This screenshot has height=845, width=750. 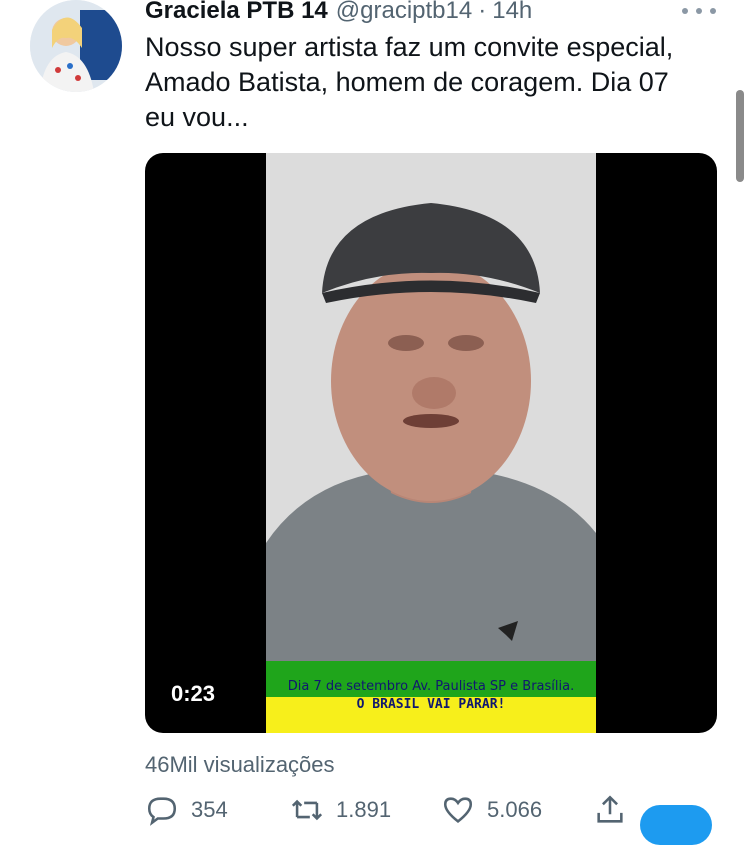 What do you see at coordinates (515, 809) in the screenshot?
I see `like-count: 5.066` at bounding box center [515, 809].